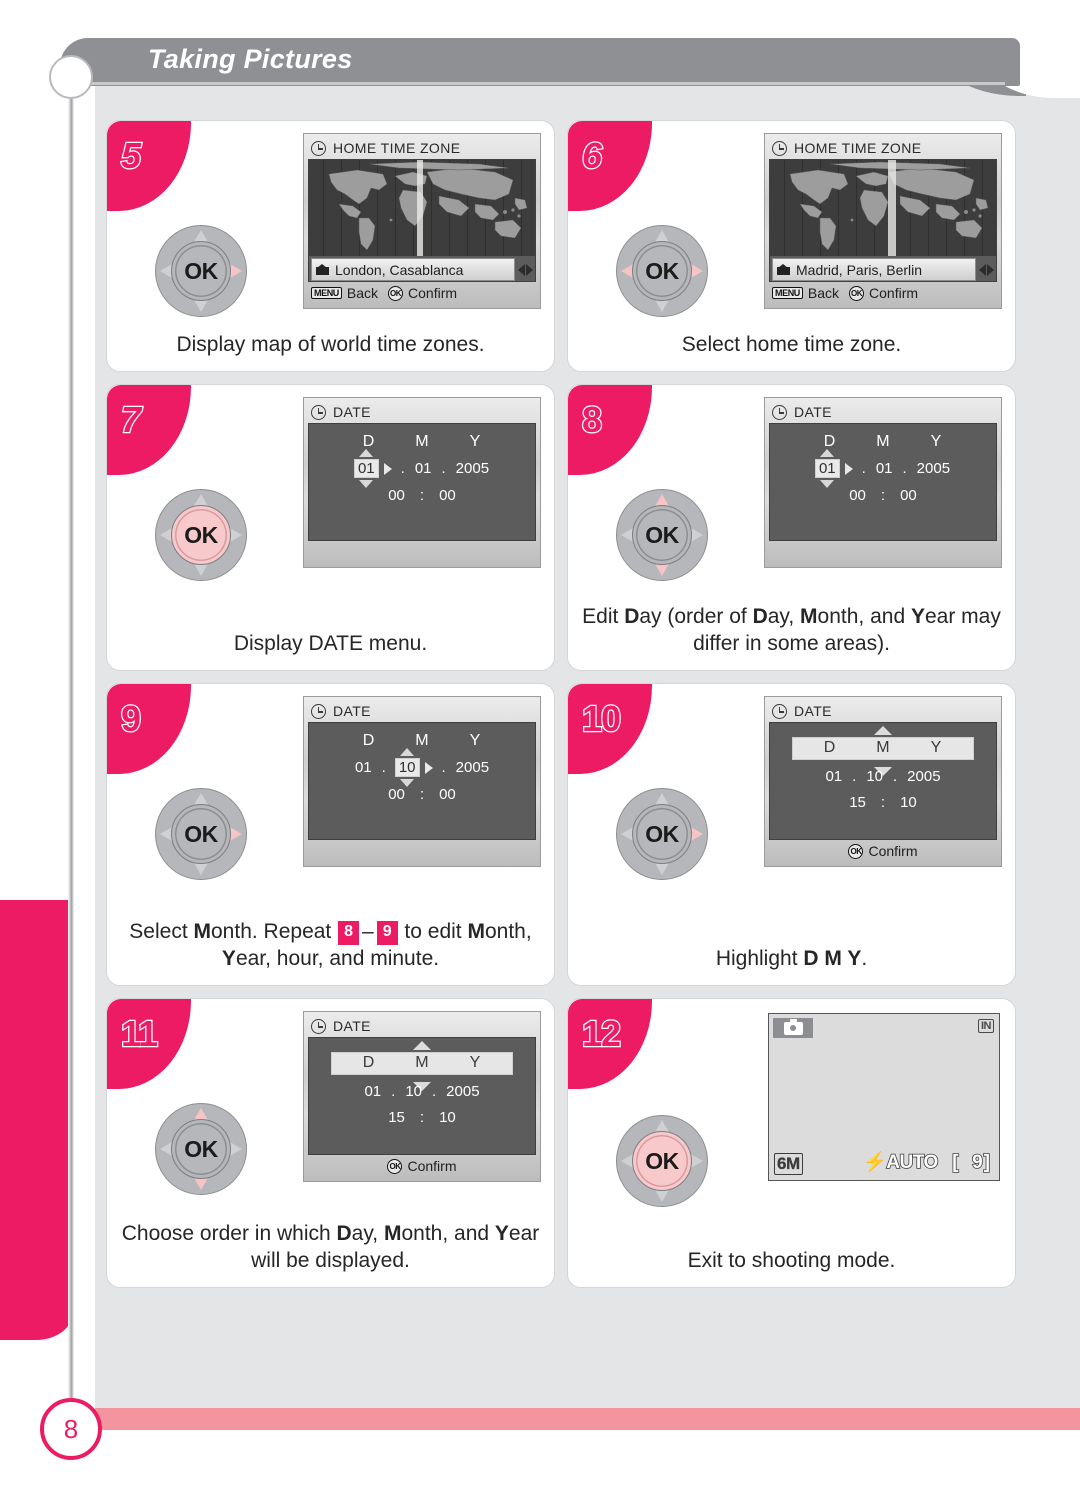 This screenshot has height=1486, width=1080. Describe the element at coordinates (369, 1062) in the screenshot. I see `dmy-header-d: D` at that location.